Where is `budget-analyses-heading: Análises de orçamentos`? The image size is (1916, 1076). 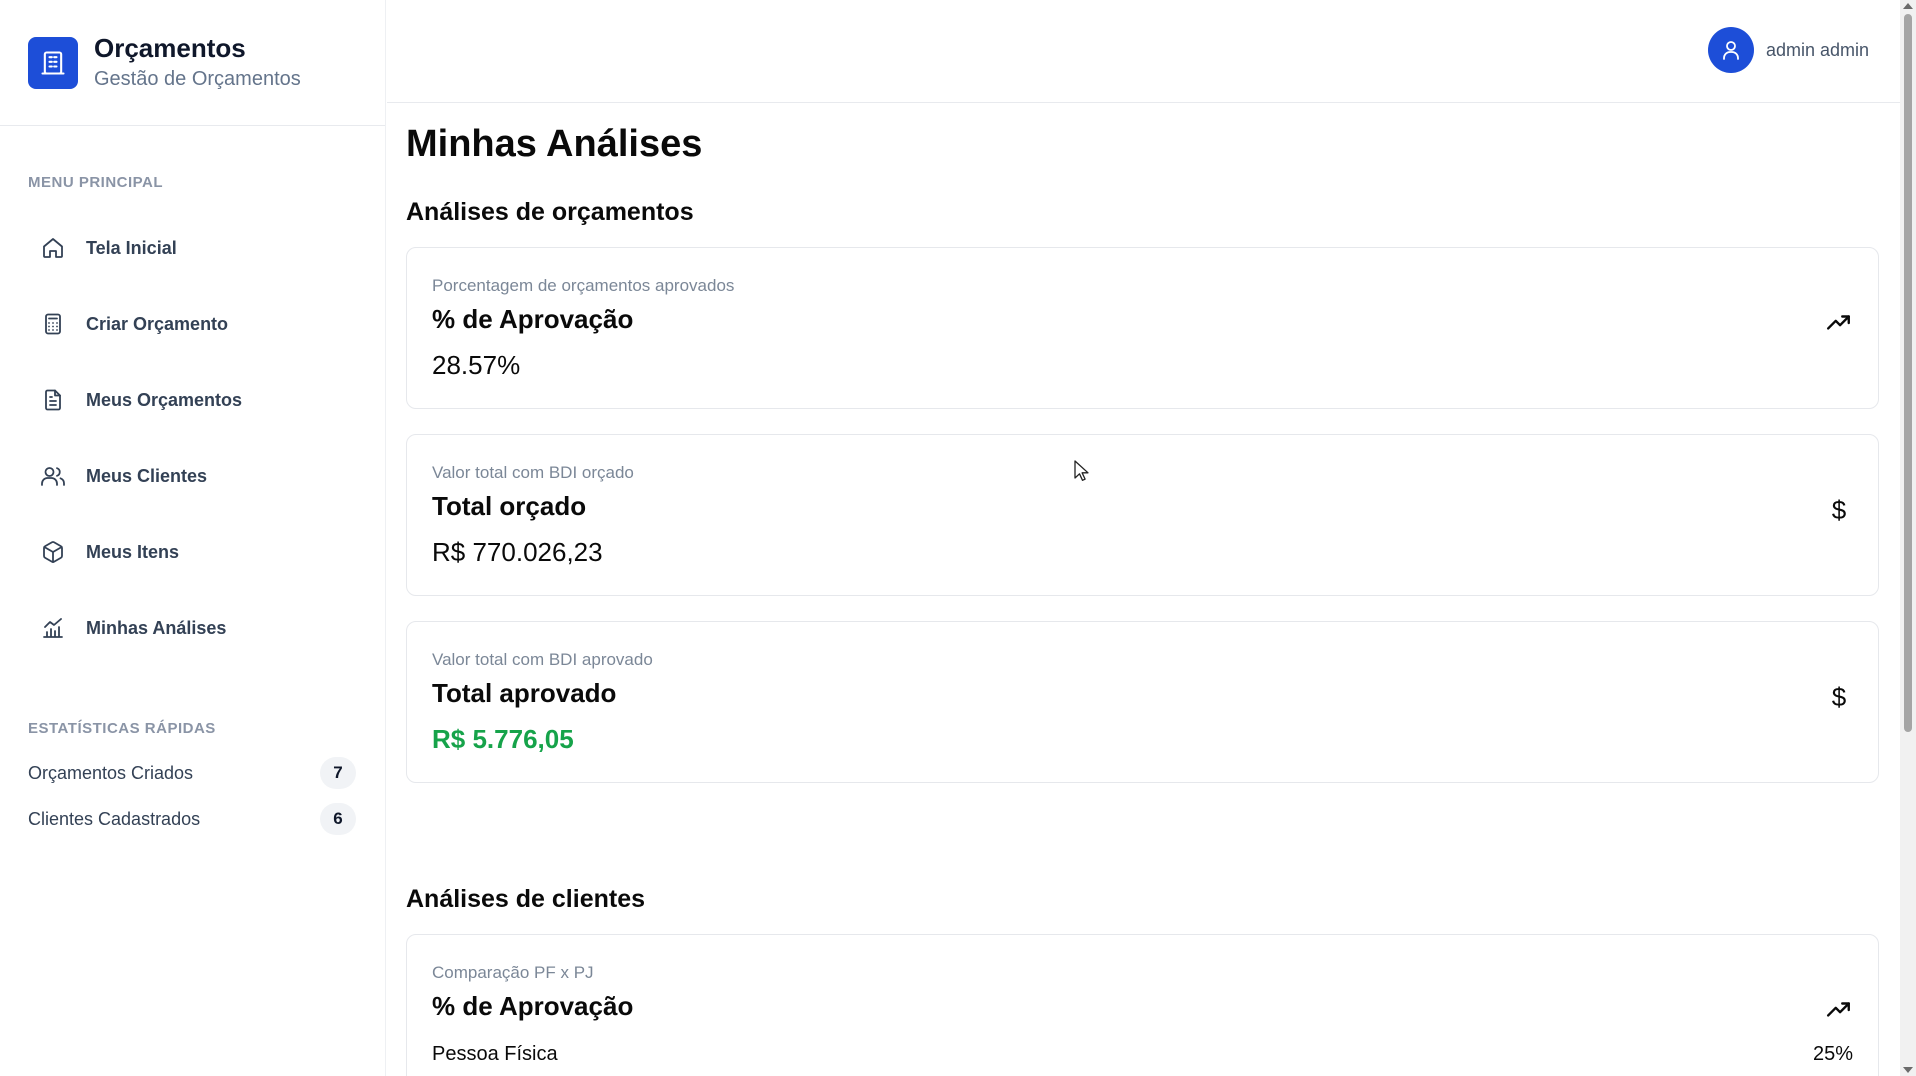
budget-analyses-heading: Análises de orçamentos is located at coordinates (550, 212).